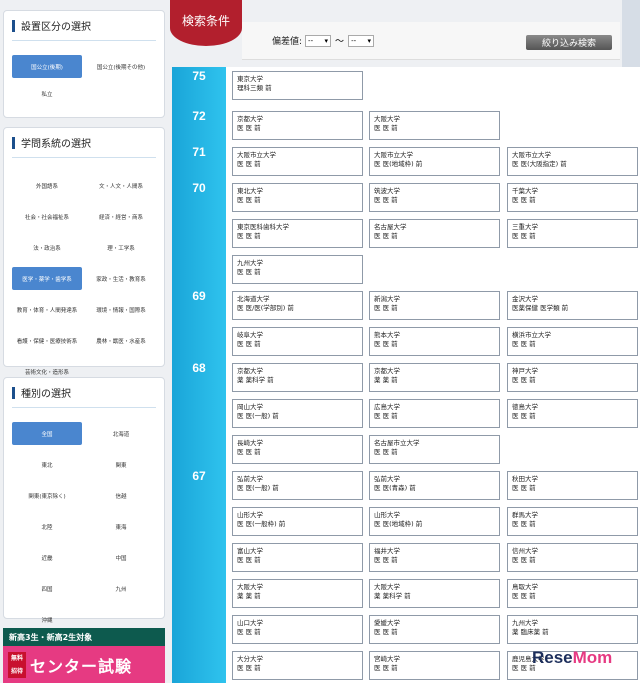 The width and height of the screenshot is (640, 683). What do you see at coordinates (297, 485) in the screenshot?
I see `university-card: 弘前大学医 医(一般) 前` at bounding box center [297, 485].